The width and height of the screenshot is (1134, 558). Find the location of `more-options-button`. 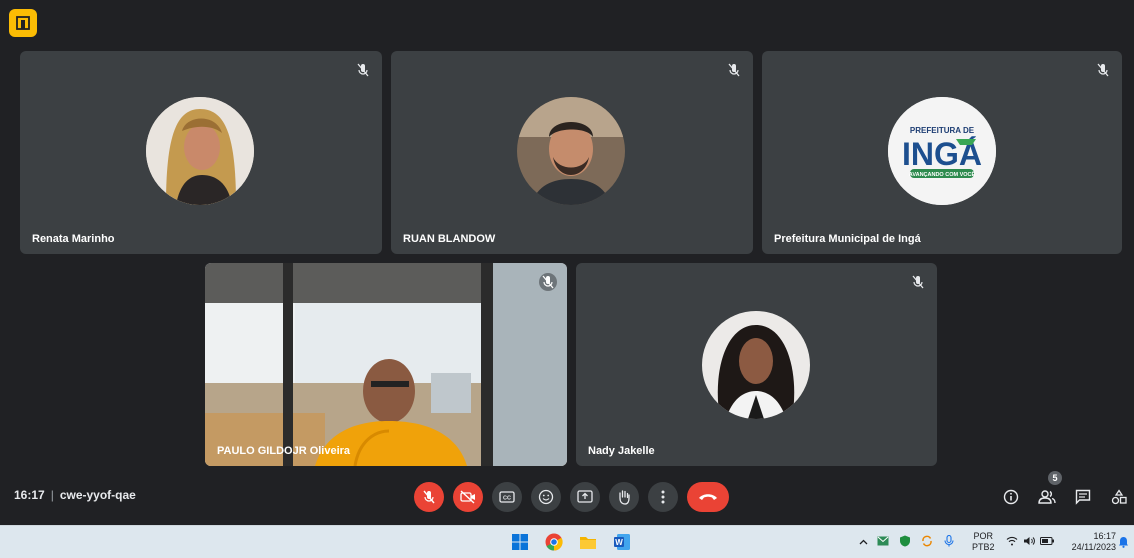

more-options-button is located at coordinates (663, 497).